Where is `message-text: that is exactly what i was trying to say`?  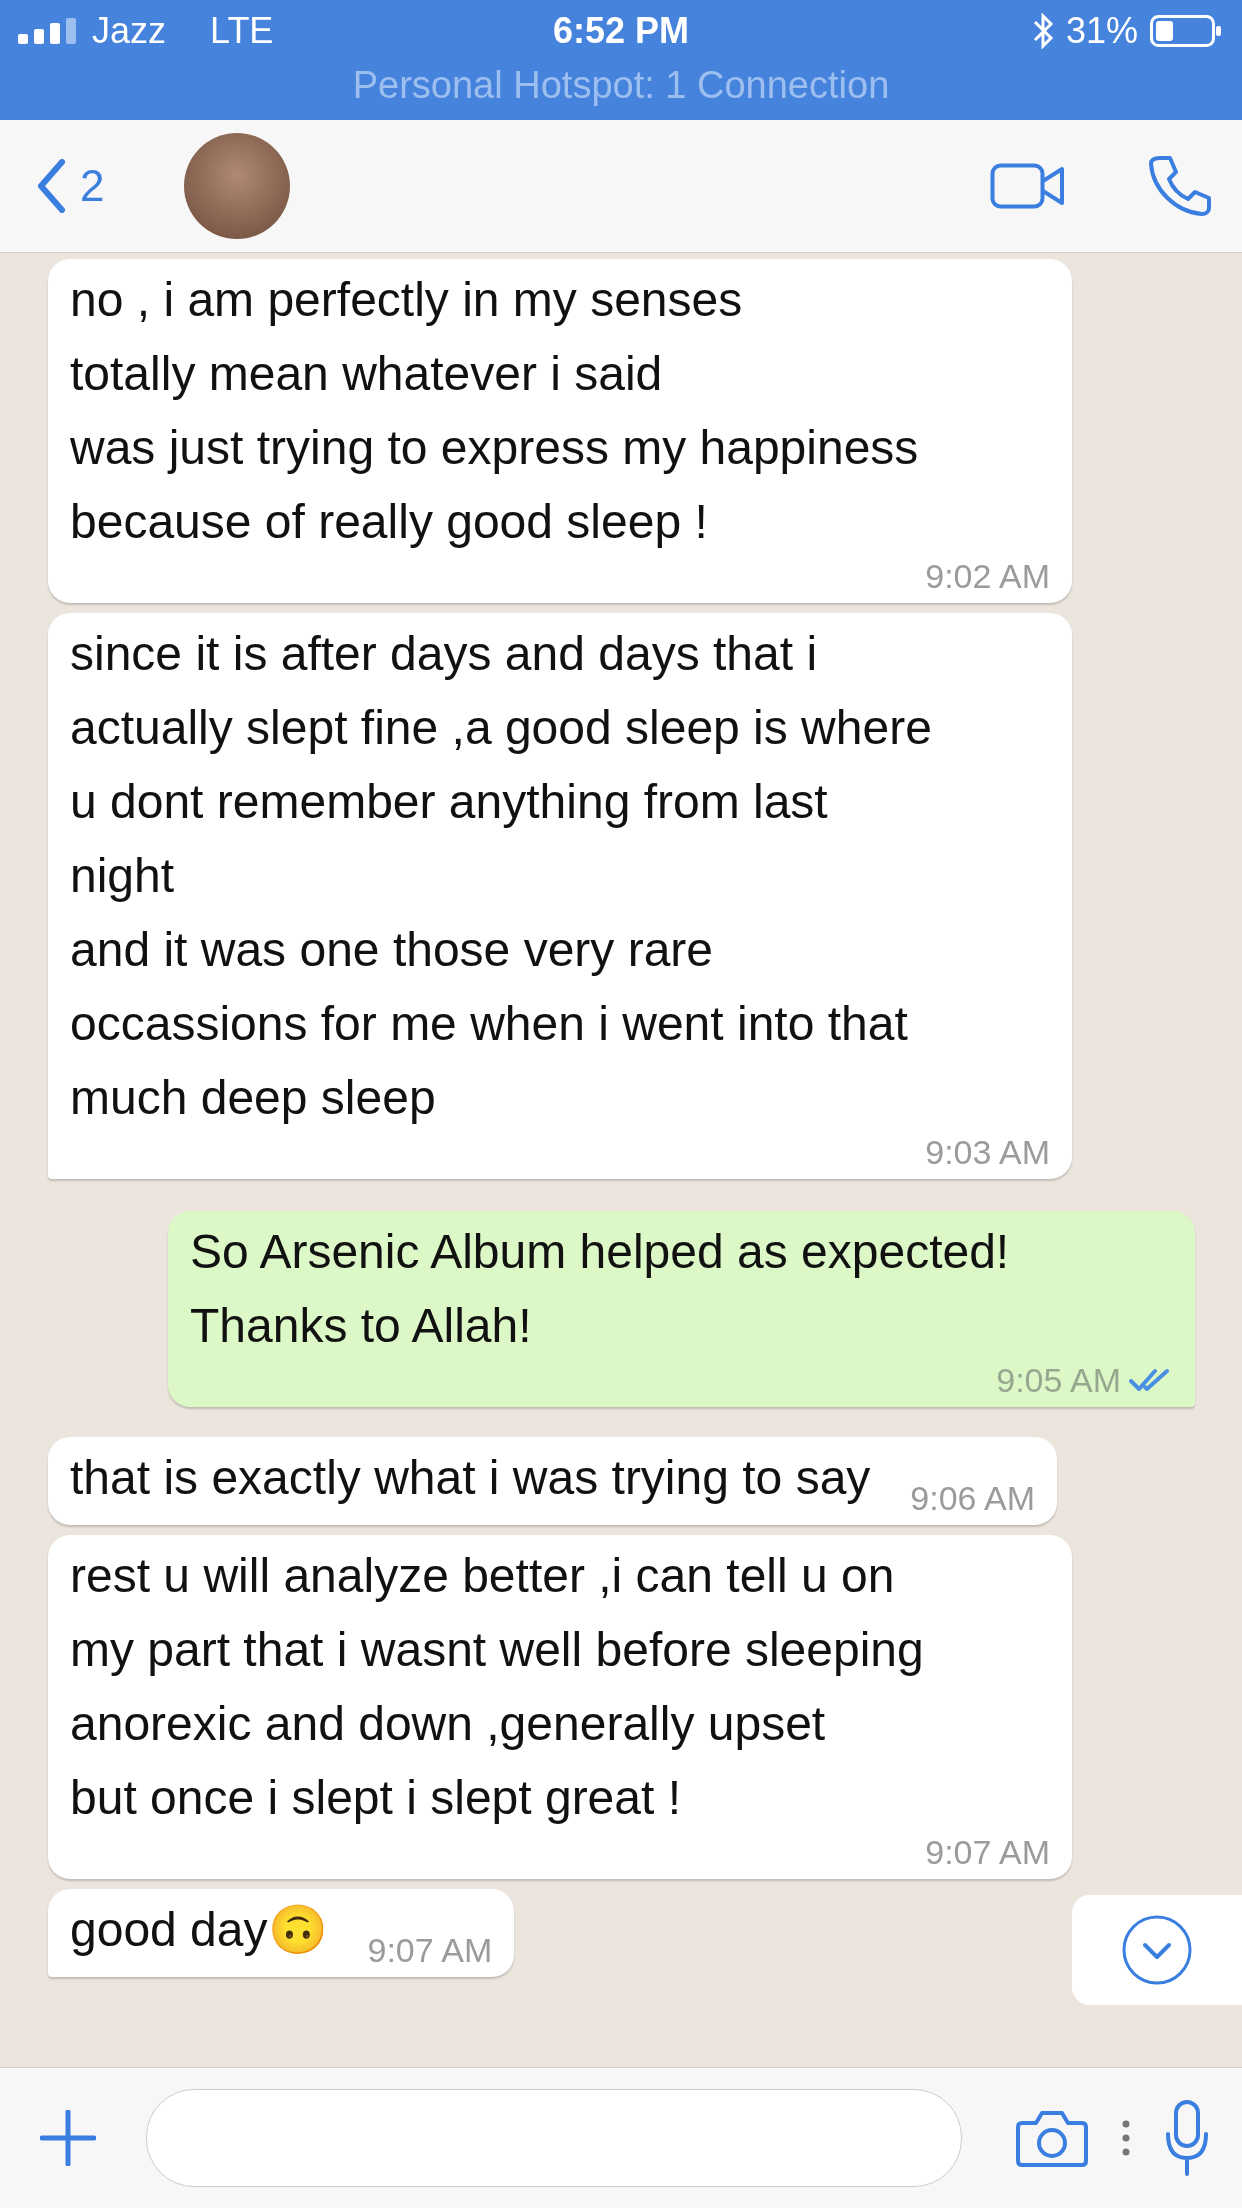
message-text: that is exactly what i was trying to say is located at coordinates (470, 1478).